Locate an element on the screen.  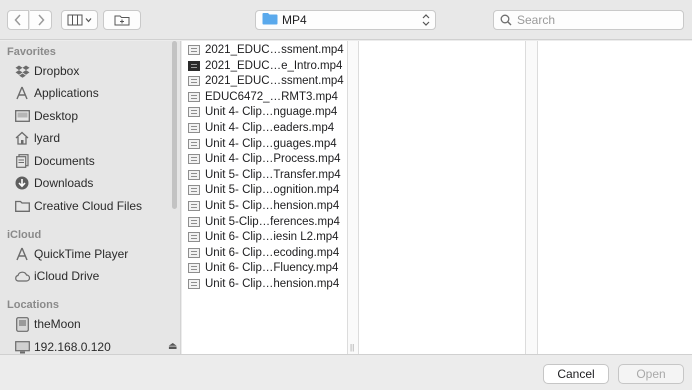
computer-icon is located at coordinates (22, 324).